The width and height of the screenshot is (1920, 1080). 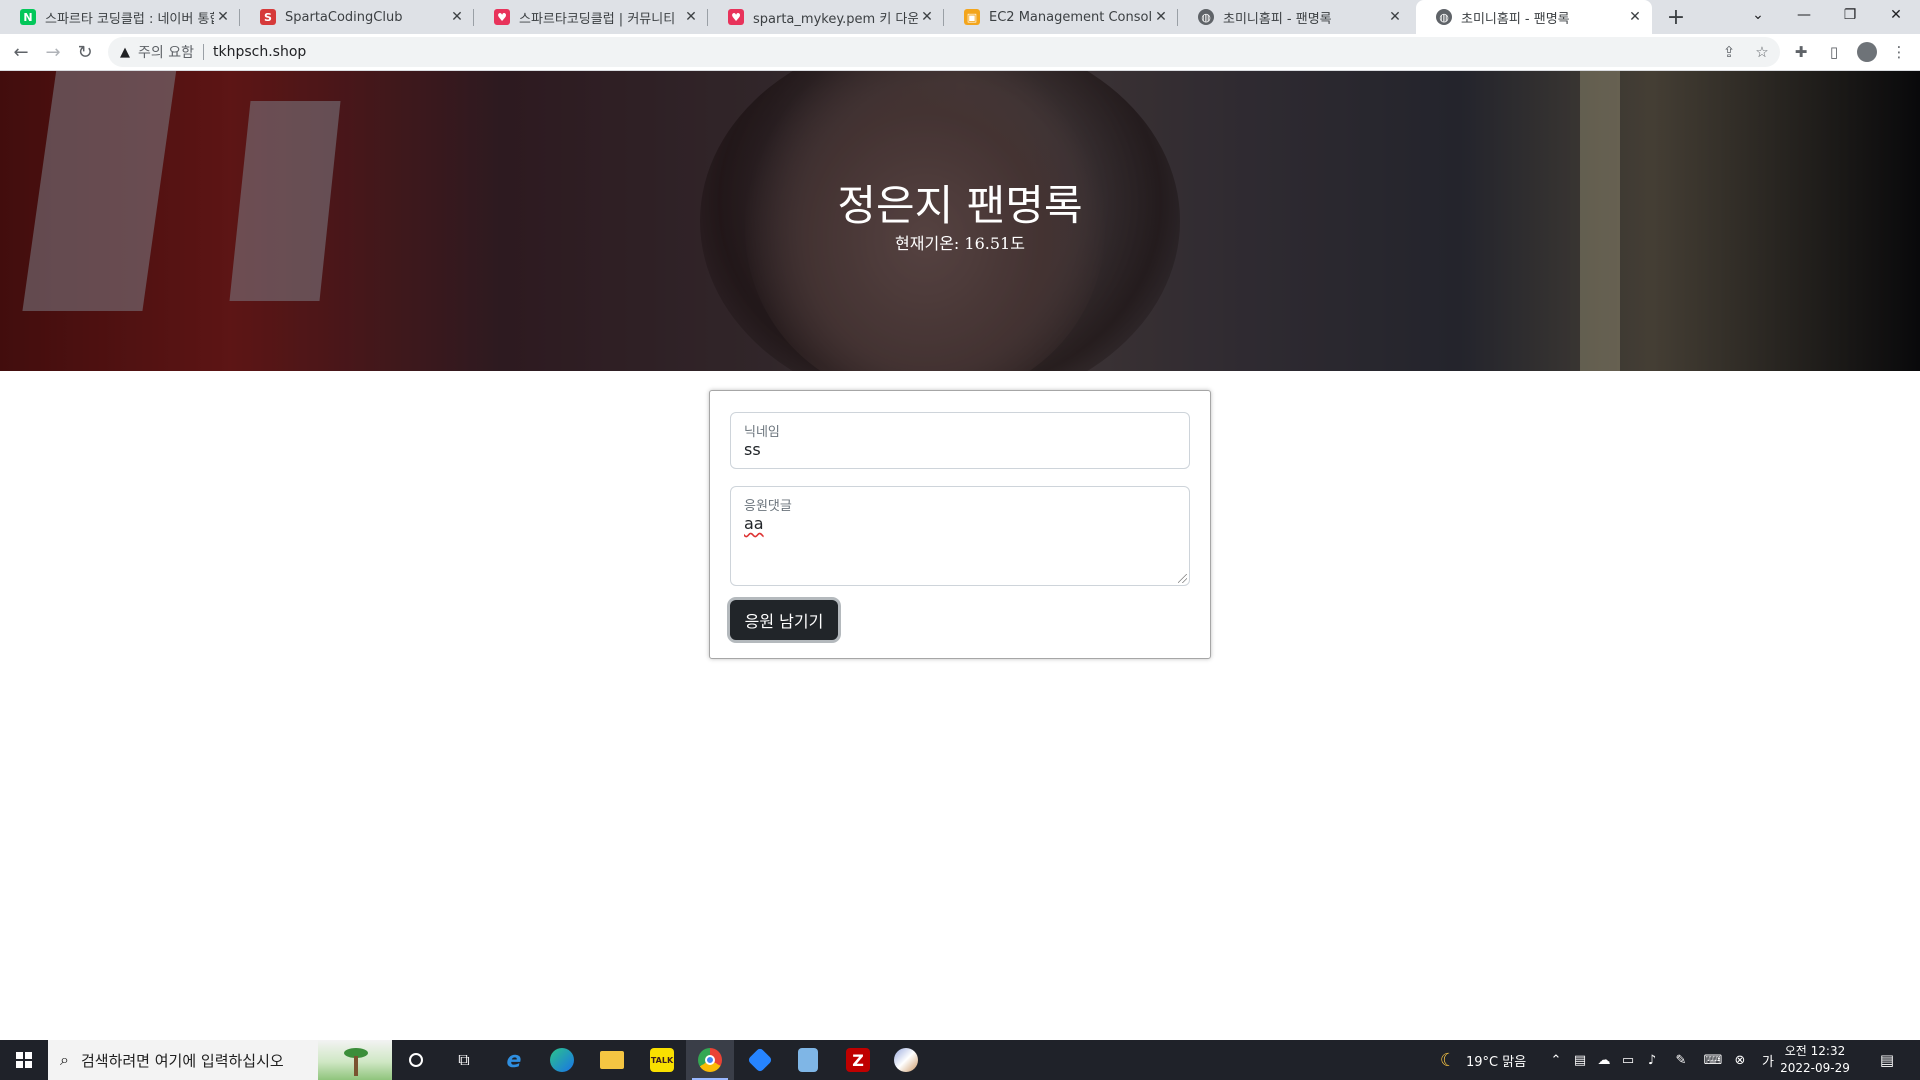 What do you see at coordinates (1496, 1060) in the screenshot?
I see `taskbar-weather: 19°C 맑음` at bounding box center [1496, 1060].